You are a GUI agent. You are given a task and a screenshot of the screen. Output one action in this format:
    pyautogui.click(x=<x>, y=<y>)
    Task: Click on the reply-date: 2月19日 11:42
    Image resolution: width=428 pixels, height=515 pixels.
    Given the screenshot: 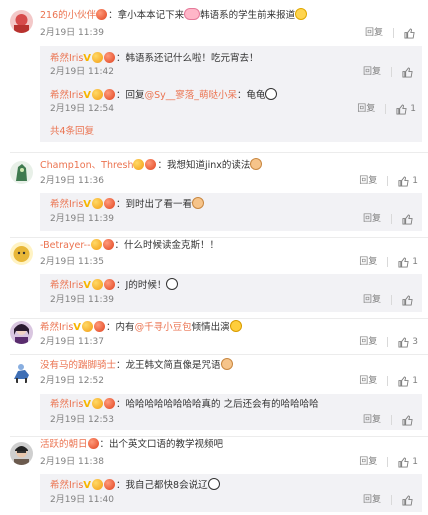 What is the action you would take?
    pyautogui.click(x=82, y=72)
    